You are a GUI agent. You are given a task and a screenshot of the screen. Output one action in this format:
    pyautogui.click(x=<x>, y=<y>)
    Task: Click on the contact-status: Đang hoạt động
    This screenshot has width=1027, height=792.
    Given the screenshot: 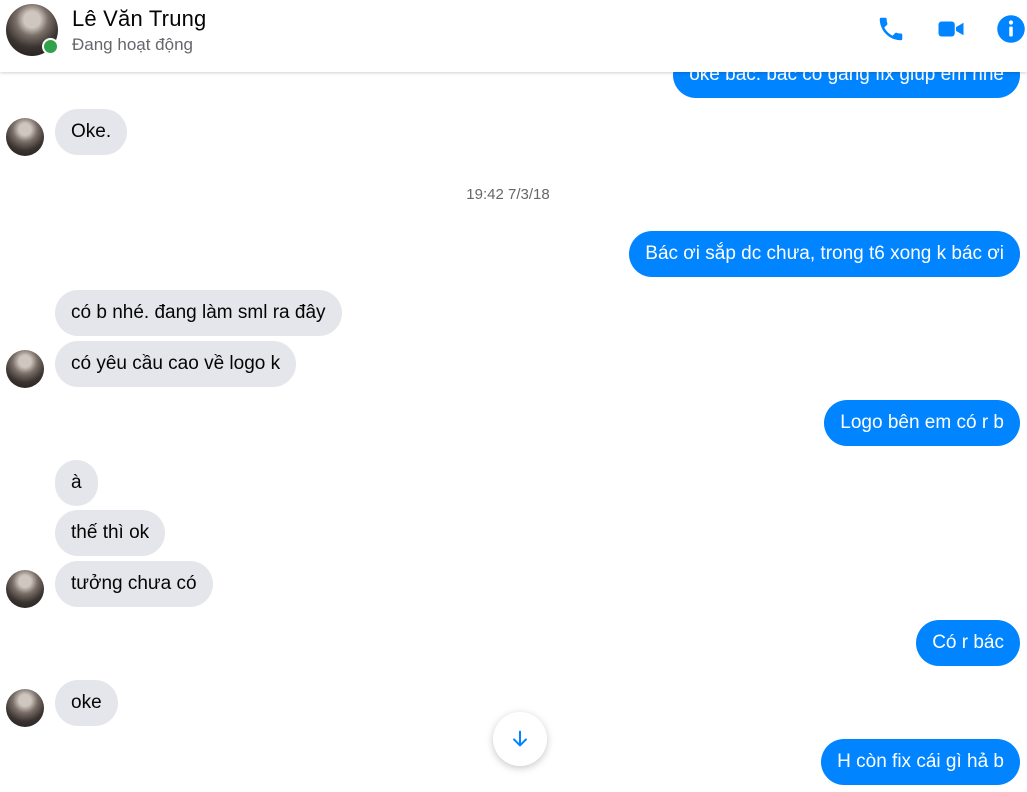 What is the action you would take?
    pyautogui.click(x=132, y=44)
    